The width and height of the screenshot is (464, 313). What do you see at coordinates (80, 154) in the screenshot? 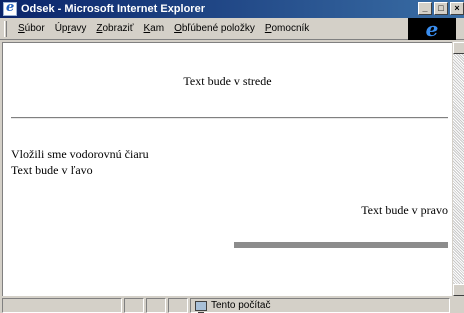
I see `left-text-line1: Vložili sme vodorovnú čiaru` at bounding box center [80, 154].